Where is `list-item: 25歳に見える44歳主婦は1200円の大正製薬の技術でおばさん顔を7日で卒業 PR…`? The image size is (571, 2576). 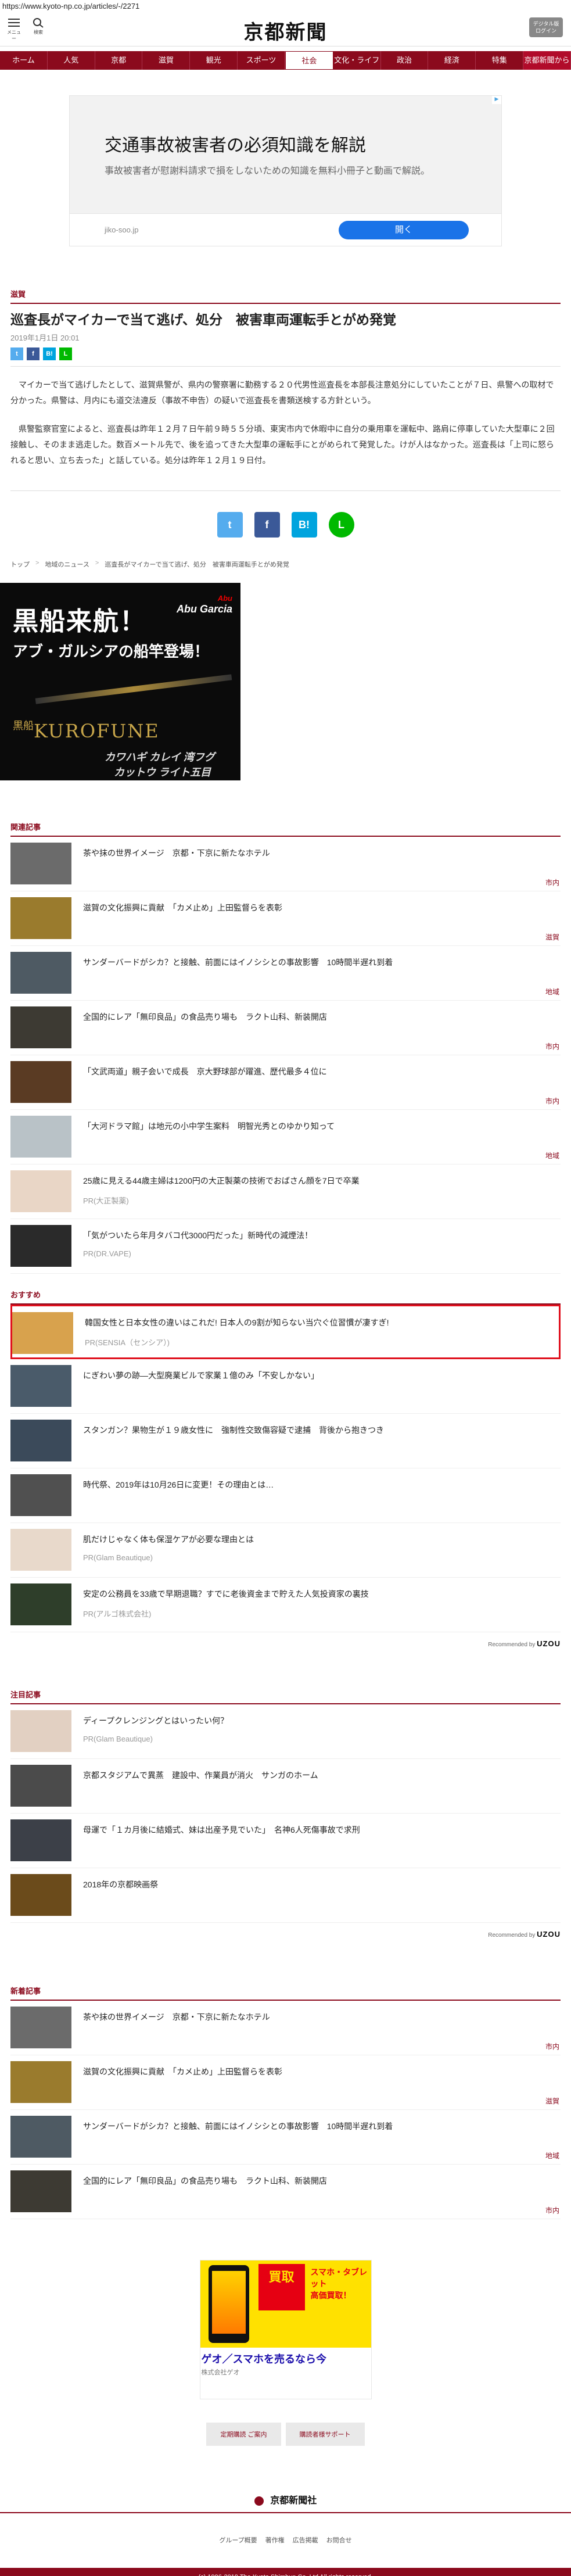
list-item: 25歳に見える44歳主婦は1200円の大正製薬の技術でおばさん顔を7日で卒業 PR… is located at coordinates (285, 1192).